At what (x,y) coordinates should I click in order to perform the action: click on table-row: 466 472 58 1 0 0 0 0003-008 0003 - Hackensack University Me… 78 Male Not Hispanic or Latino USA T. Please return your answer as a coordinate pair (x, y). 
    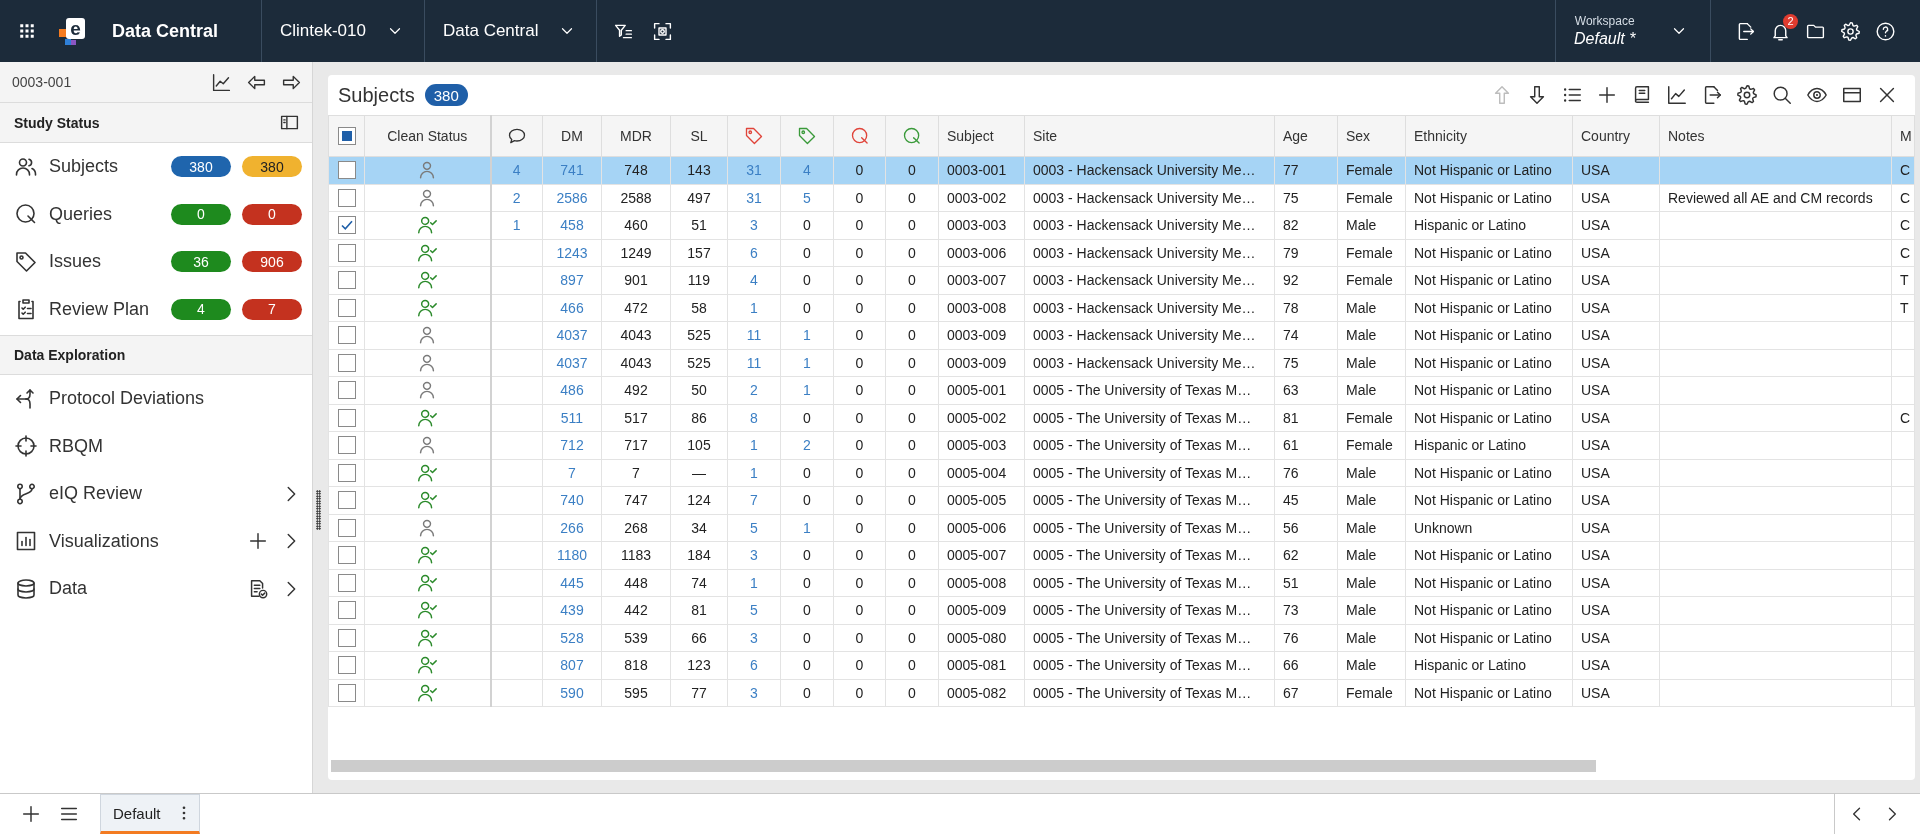
    Looking at the image, I should click on (1121, 308).